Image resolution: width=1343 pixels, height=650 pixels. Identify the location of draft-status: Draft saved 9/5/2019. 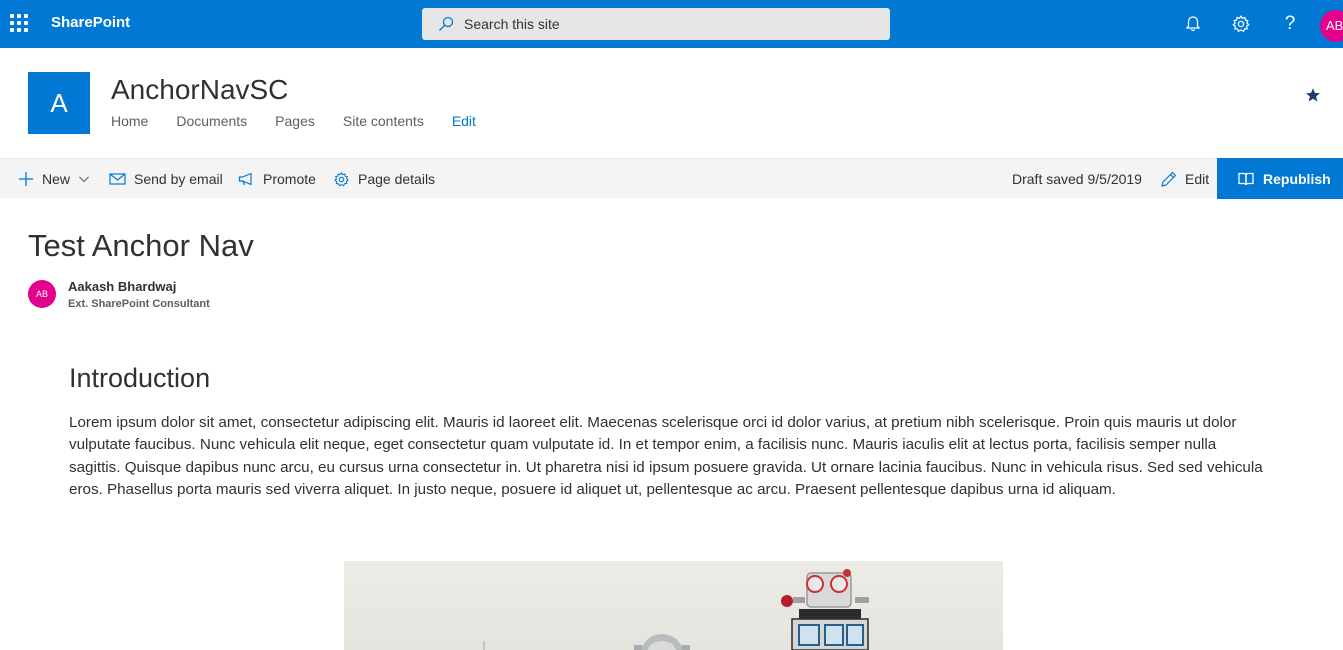
(1077, 179).